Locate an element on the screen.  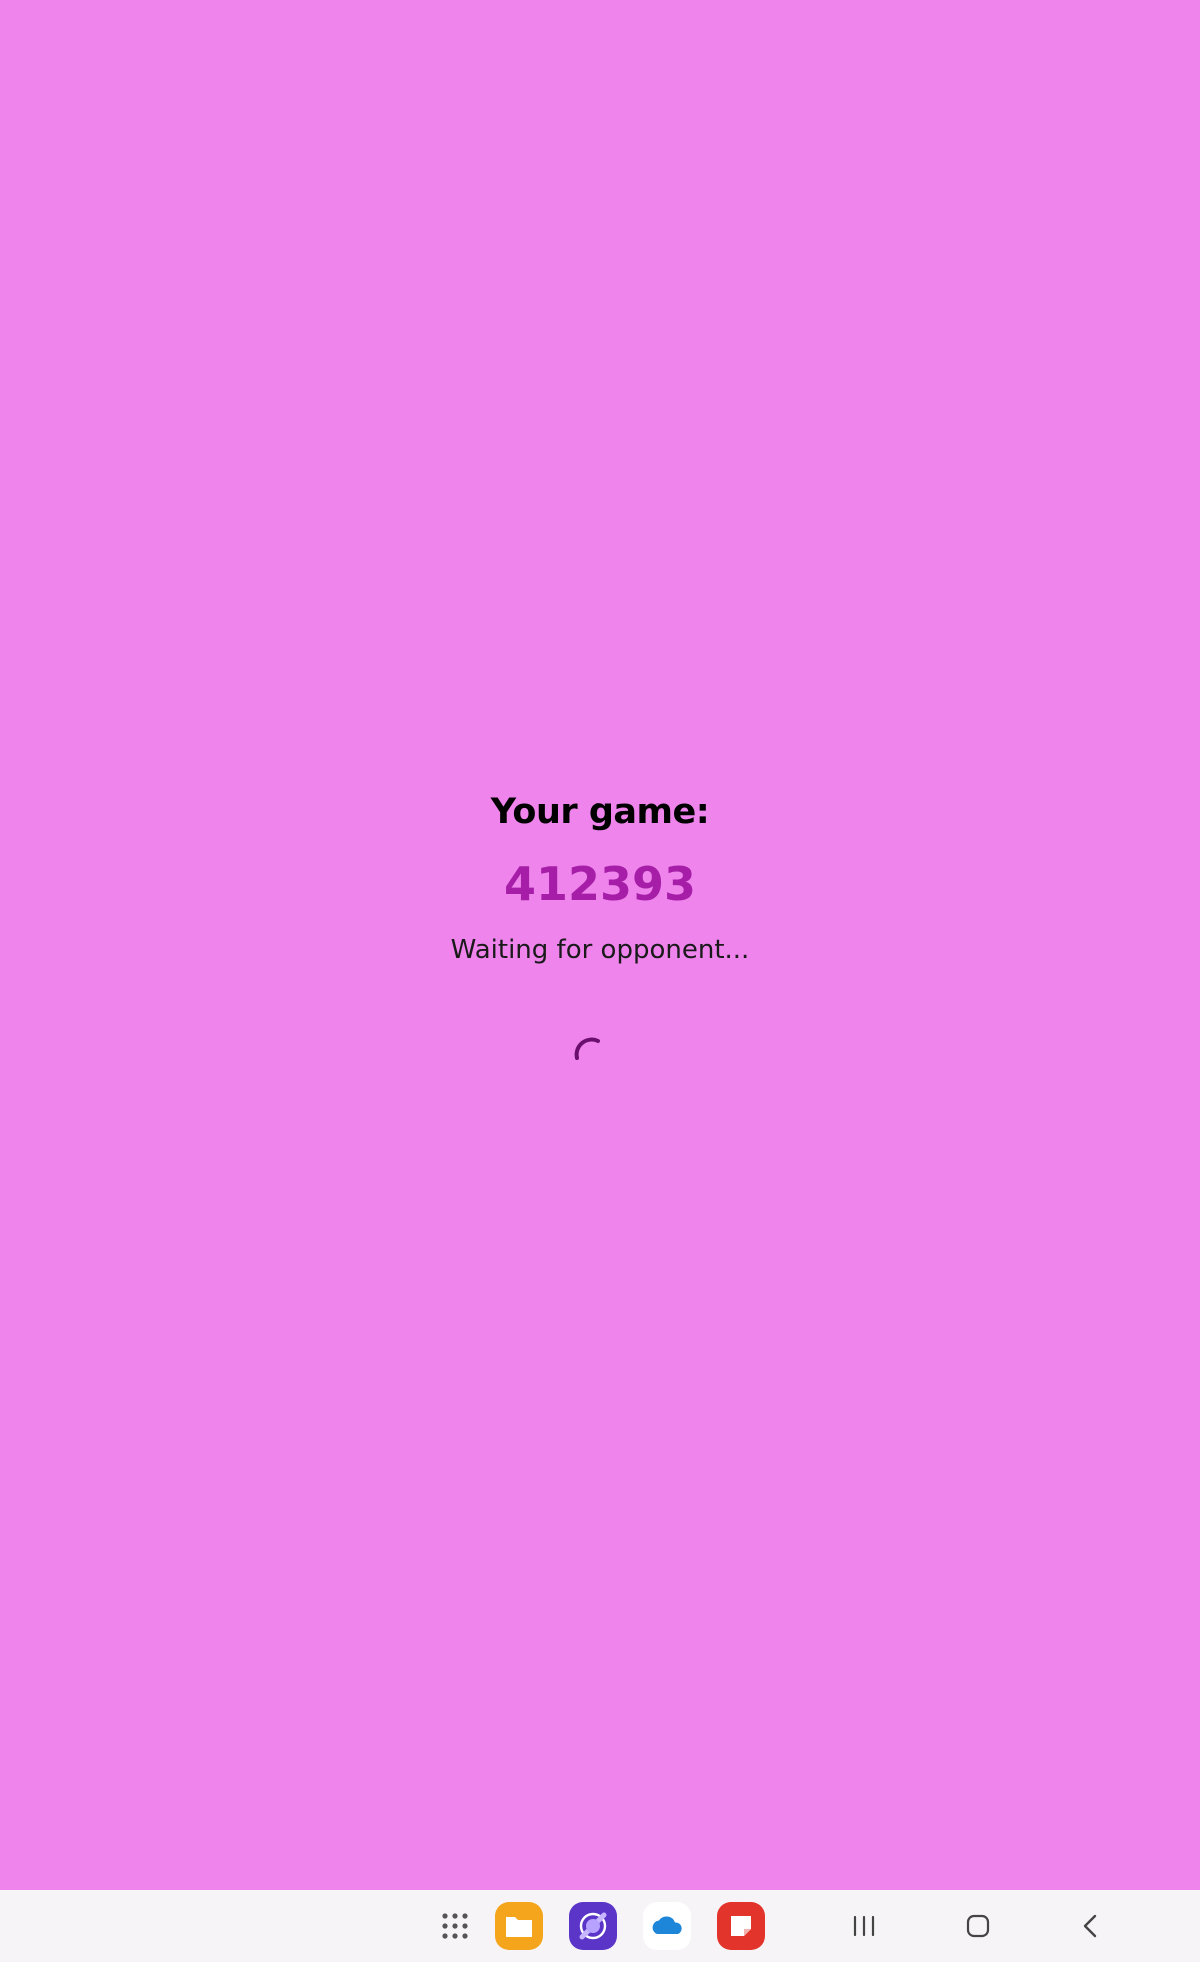
internet-app is located at coordinates (593, 1926).